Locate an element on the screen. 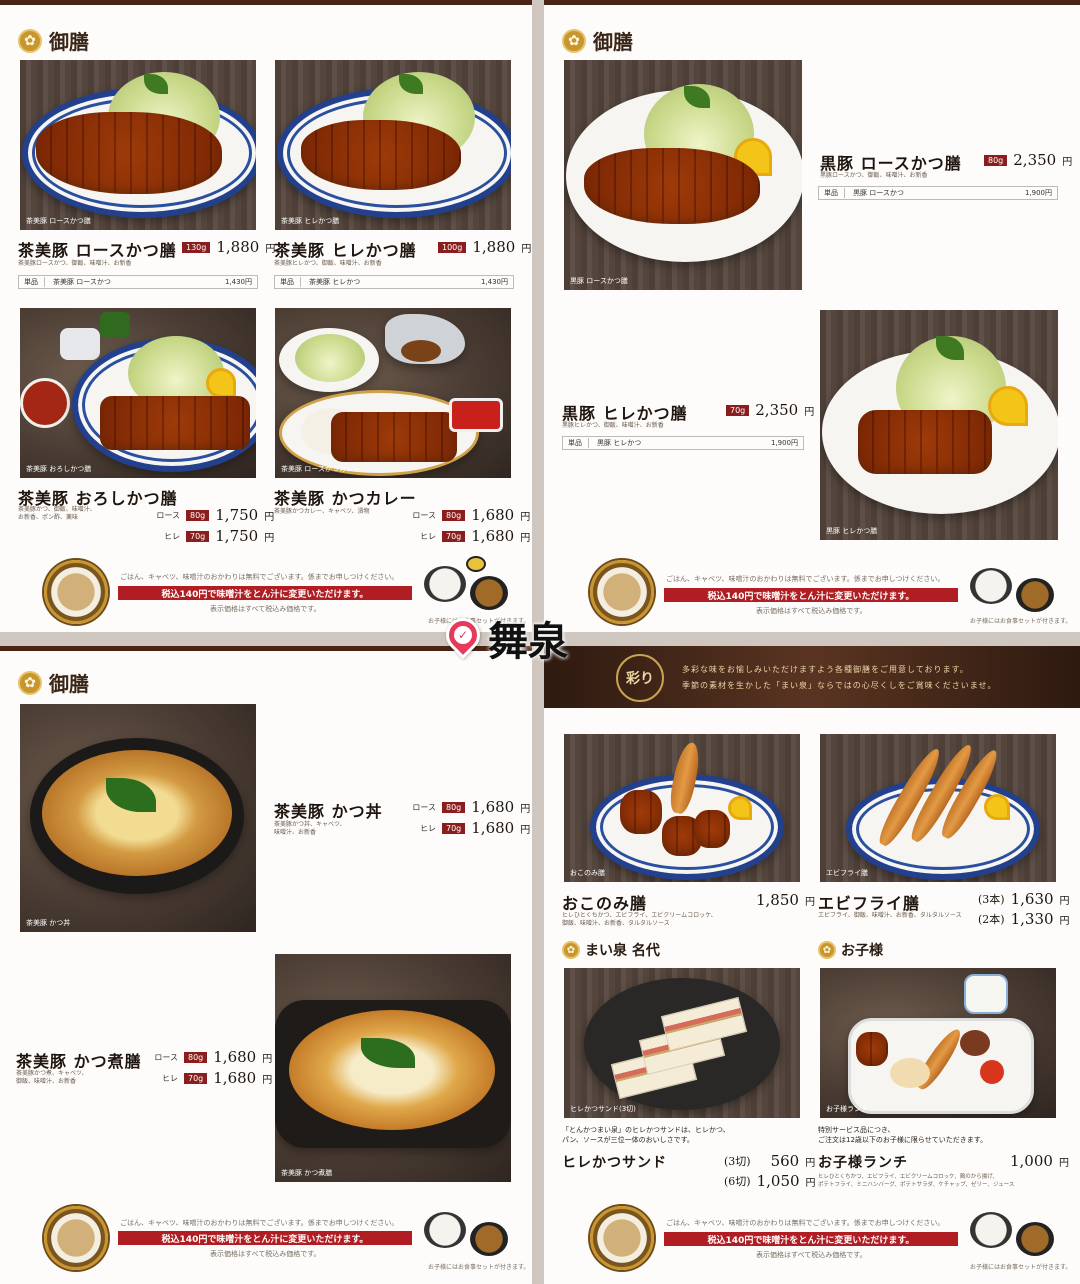 This screenshot has width=1080, height=1284. price-row-3kiri: (3切) 560 円 is located at coordinates (769, 1161).